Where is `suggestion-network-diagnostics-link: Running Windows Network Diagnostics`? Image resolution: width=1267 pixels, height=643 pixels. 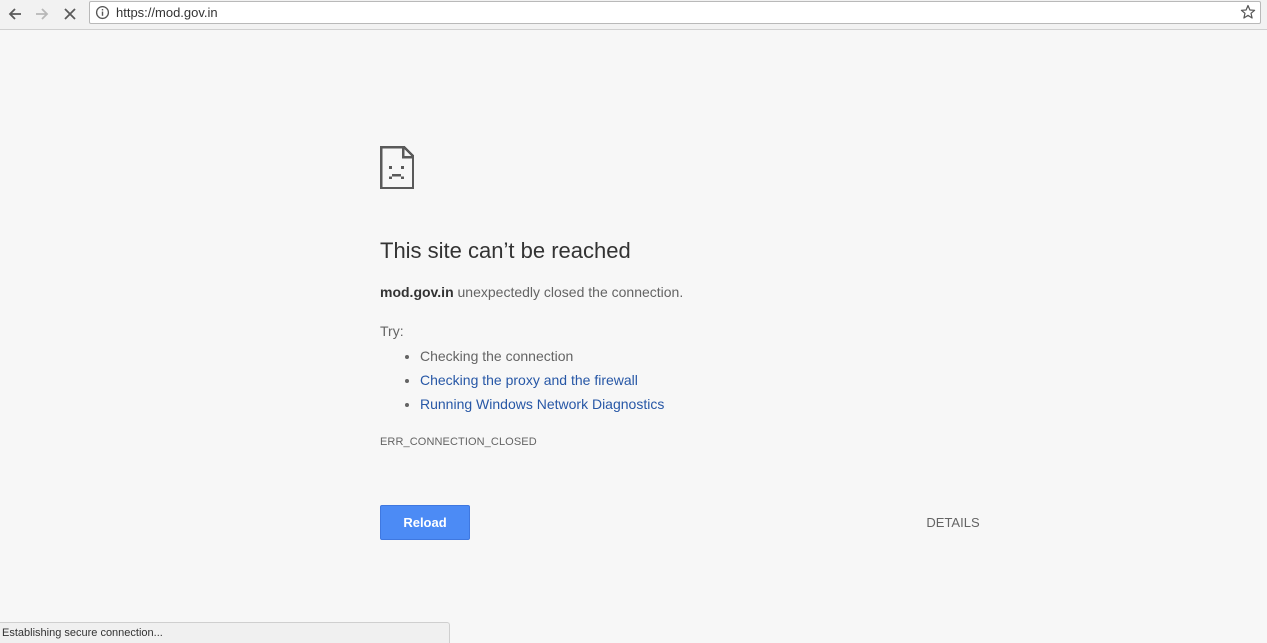 suggestion-network-diagnostics-link: Running Windows Network Diagnostics is located at coordinates (542, 404).